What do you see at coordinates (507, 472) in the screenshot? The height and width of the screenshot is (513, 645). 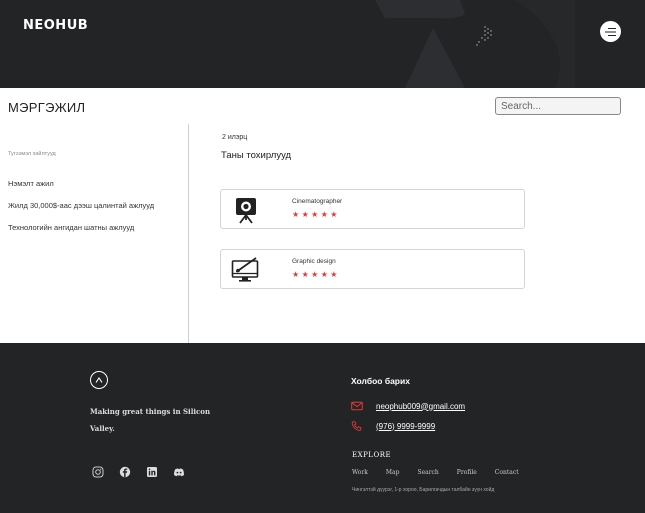 I see `footer-link-contact: Contact` at bounding box center [507, 472].